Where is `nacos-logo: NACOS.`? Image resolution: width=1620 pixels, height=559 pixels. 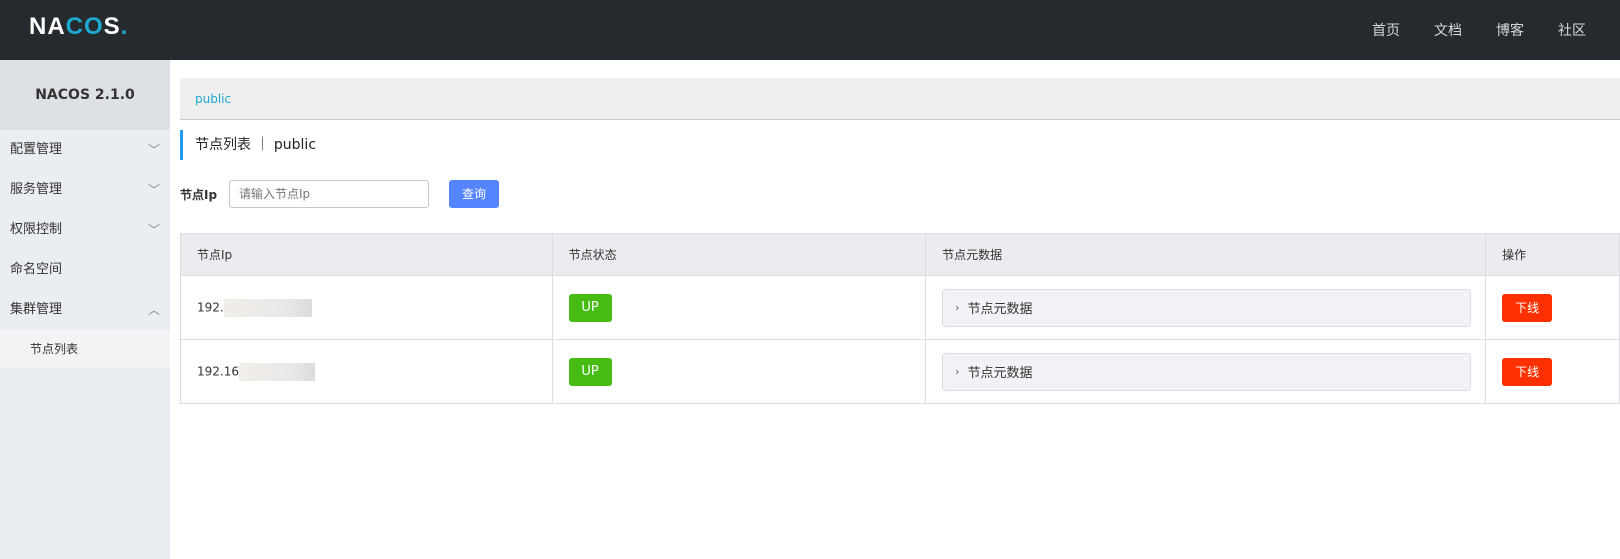 nacos-logo: NACOS. is located at coordinates (78, 27).